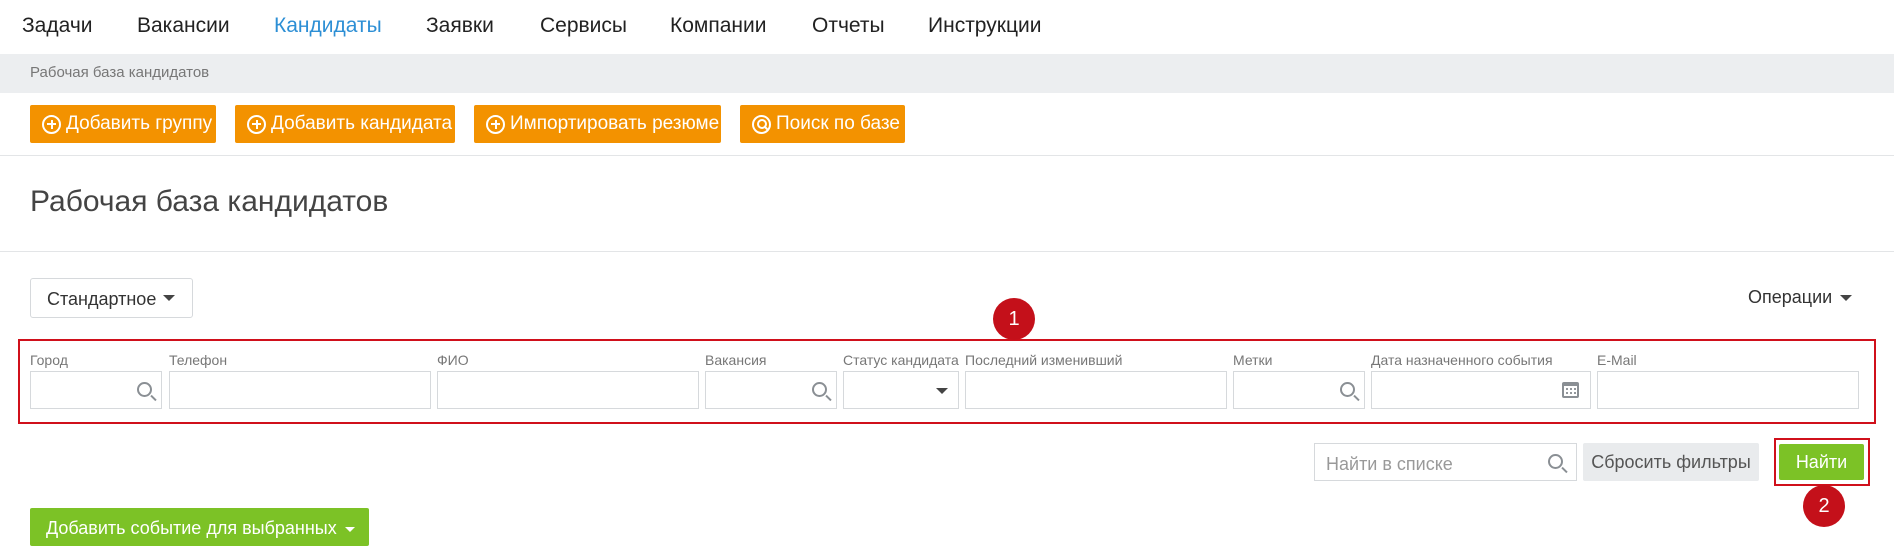  Describe the element at coordinates (1253, 360) in the screenshot. I see `filter-label-tags: Метки` at that location.